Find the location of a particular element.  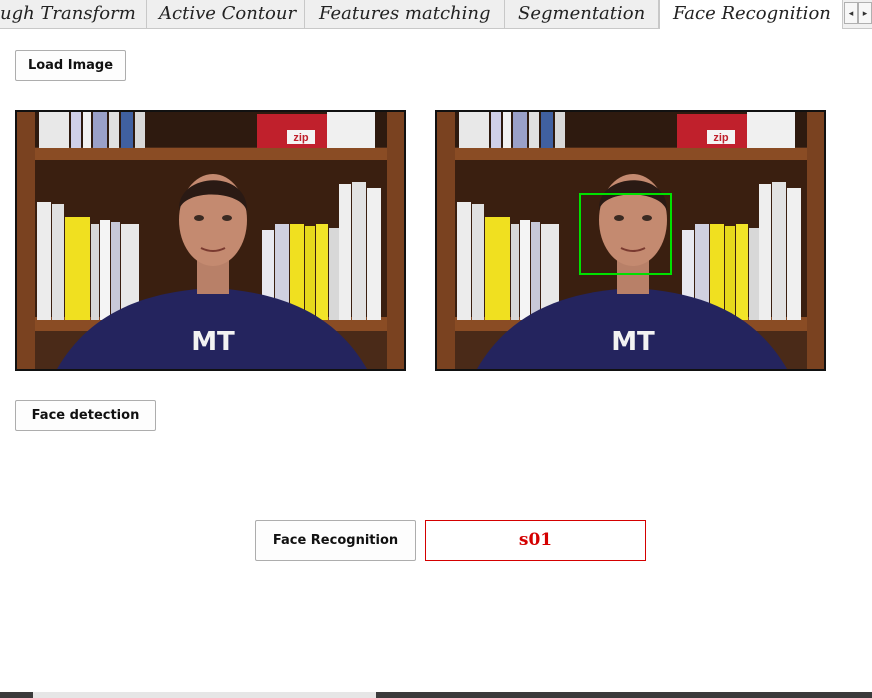

chevron-left-icon: ◂ is located at coordinates (851, 13).